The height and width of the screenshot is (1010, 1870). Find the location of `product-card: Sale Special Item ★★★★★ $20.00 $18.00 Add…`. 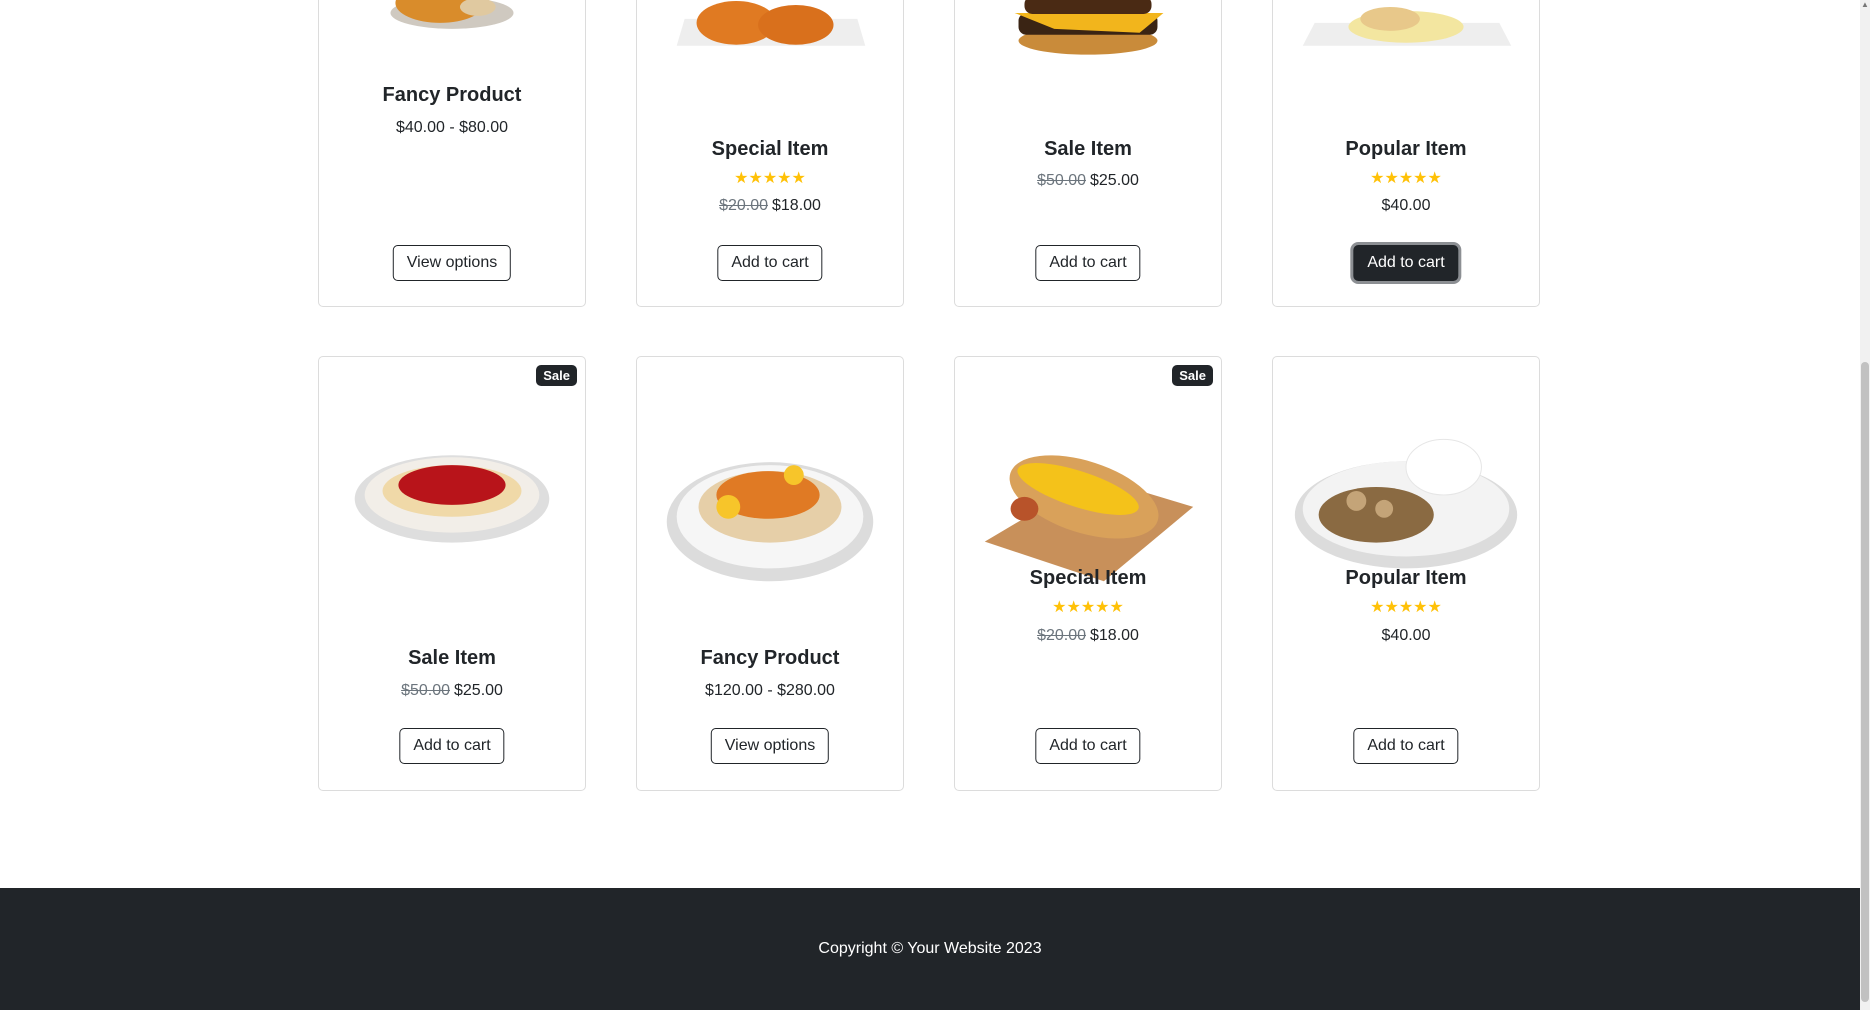

product-card: Sale Special Item ★★★★★ $20.00 $18.00 Add… is located at coordinates (1088, 573).